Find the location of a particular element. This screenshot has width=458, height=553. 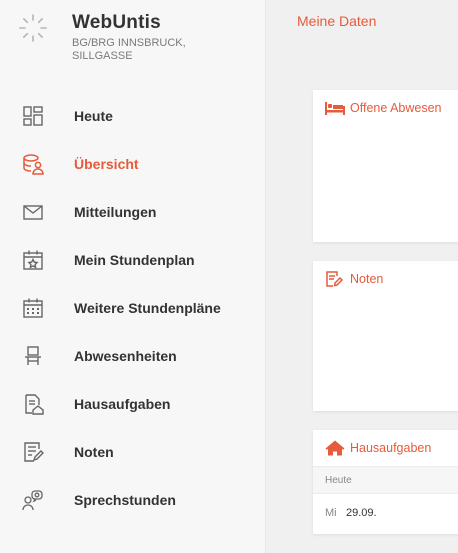

sidebar-item-mitteilungen: Mitteilungen is located at coordinates (133, 212).